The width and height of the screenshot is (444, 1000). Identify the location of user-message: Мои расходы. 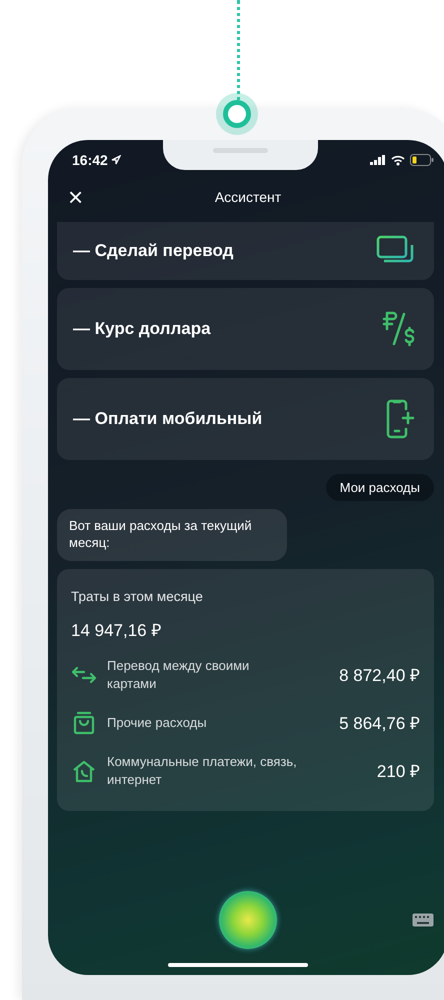
(380, 487).